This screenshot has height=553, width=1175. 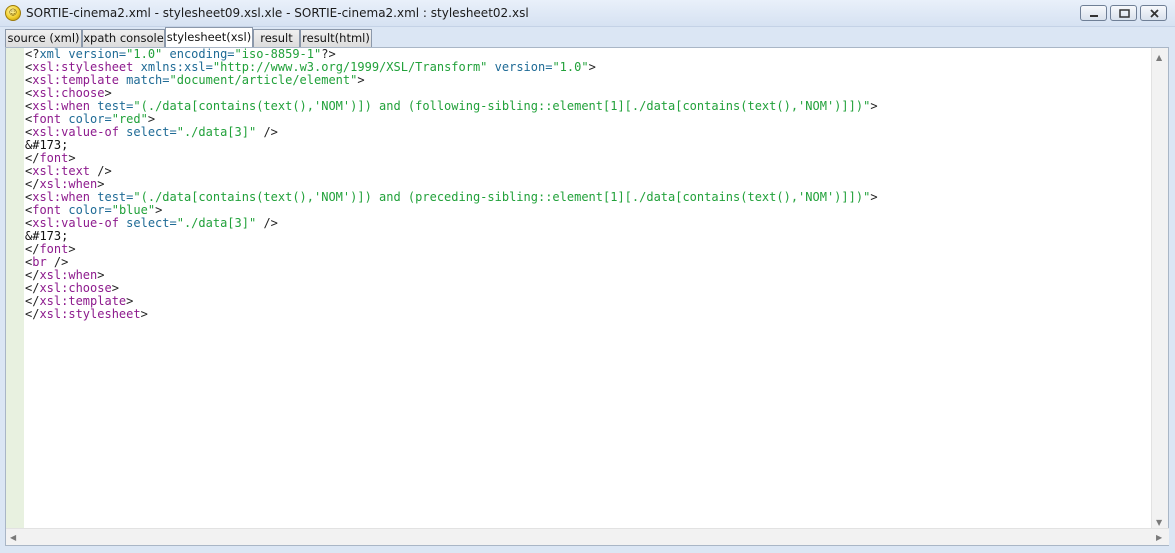 What do you see at coordinates (133, 210) in the screenshot?
I see `code-token: "blue"` at bounding box center [133, 210].